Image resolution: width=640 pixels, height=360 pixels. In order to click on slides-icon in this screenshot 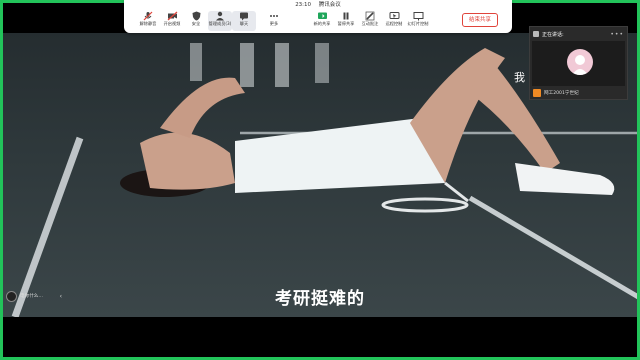, I will do `click(418, 16)`.